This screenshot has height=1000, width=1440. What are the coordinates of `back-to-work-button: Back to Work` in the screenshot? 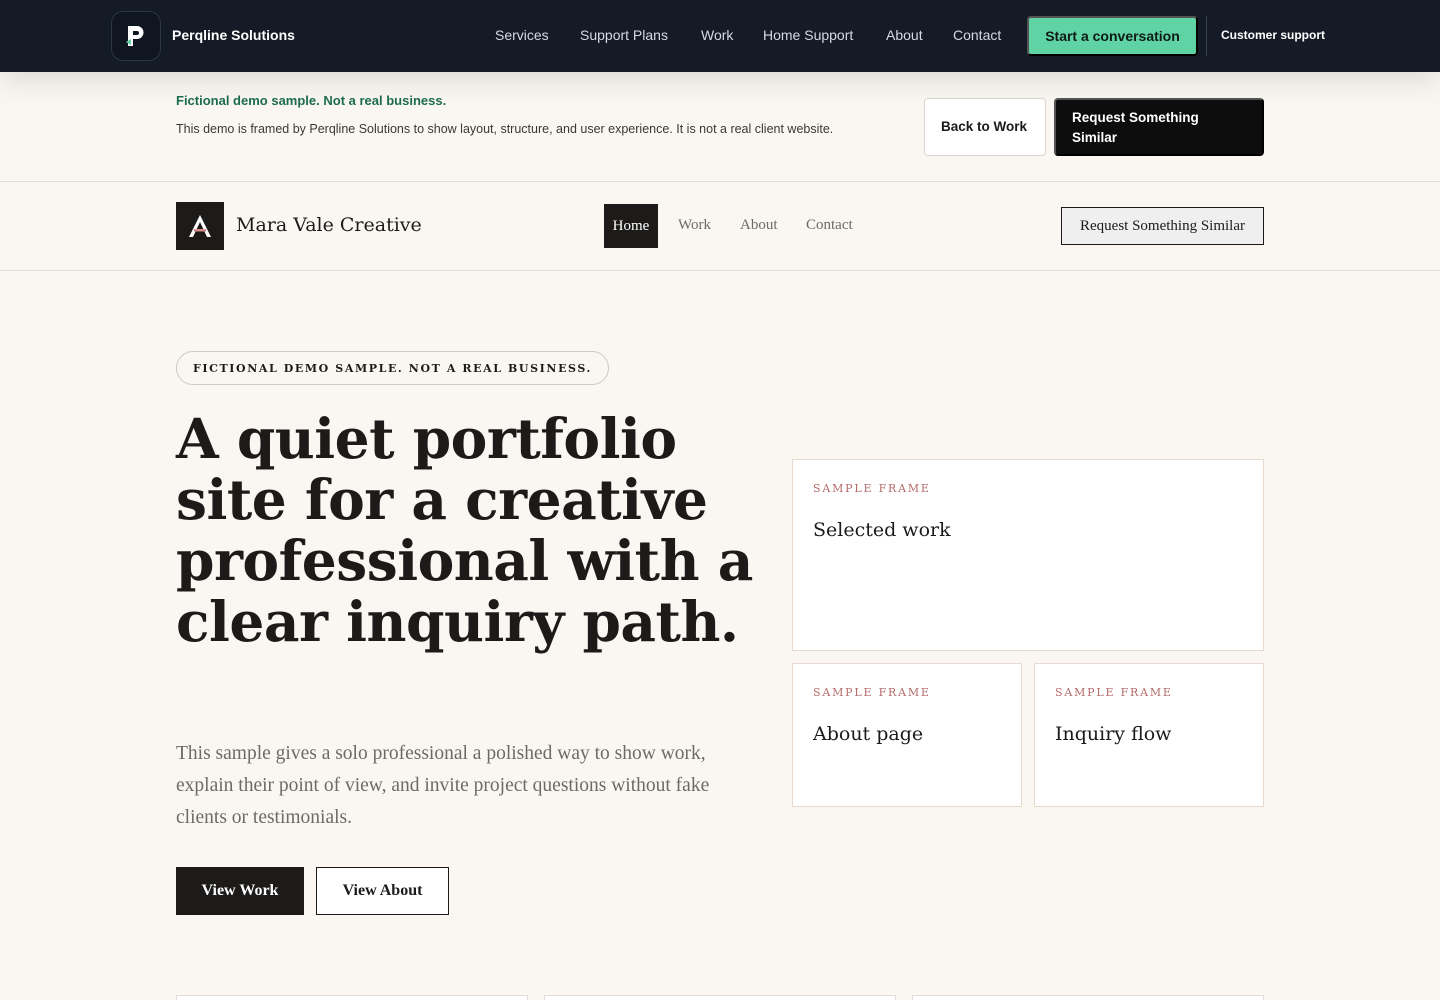 It's located at (985, 127).